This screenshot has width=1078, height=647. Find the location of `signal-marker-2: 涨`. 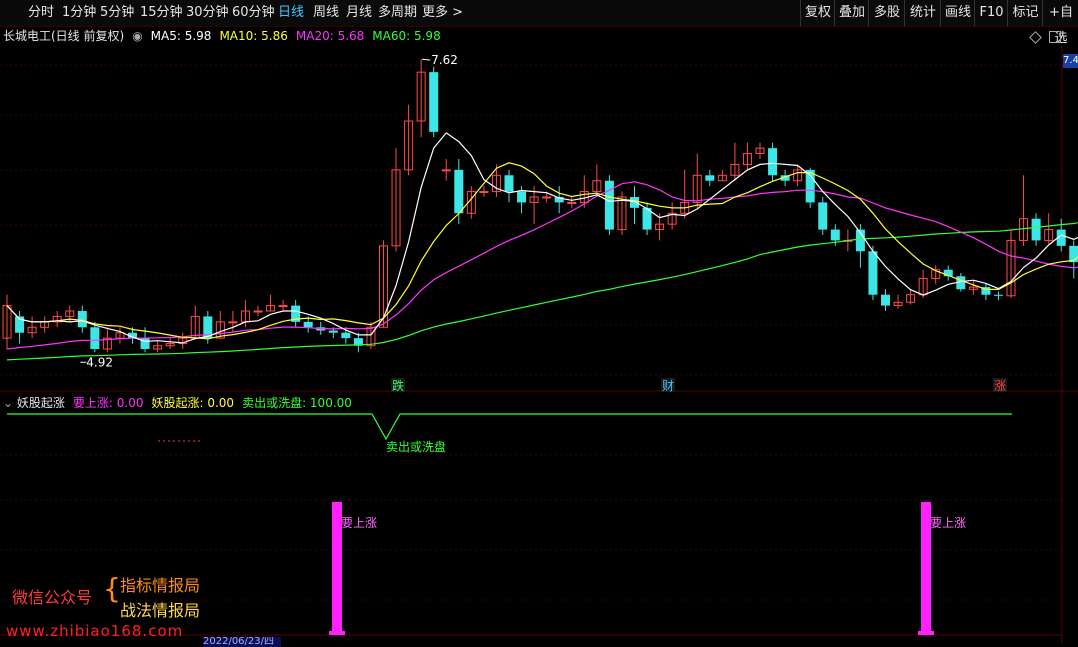

signal-marker-2: 涨 is located at coordinates (1000, 385).